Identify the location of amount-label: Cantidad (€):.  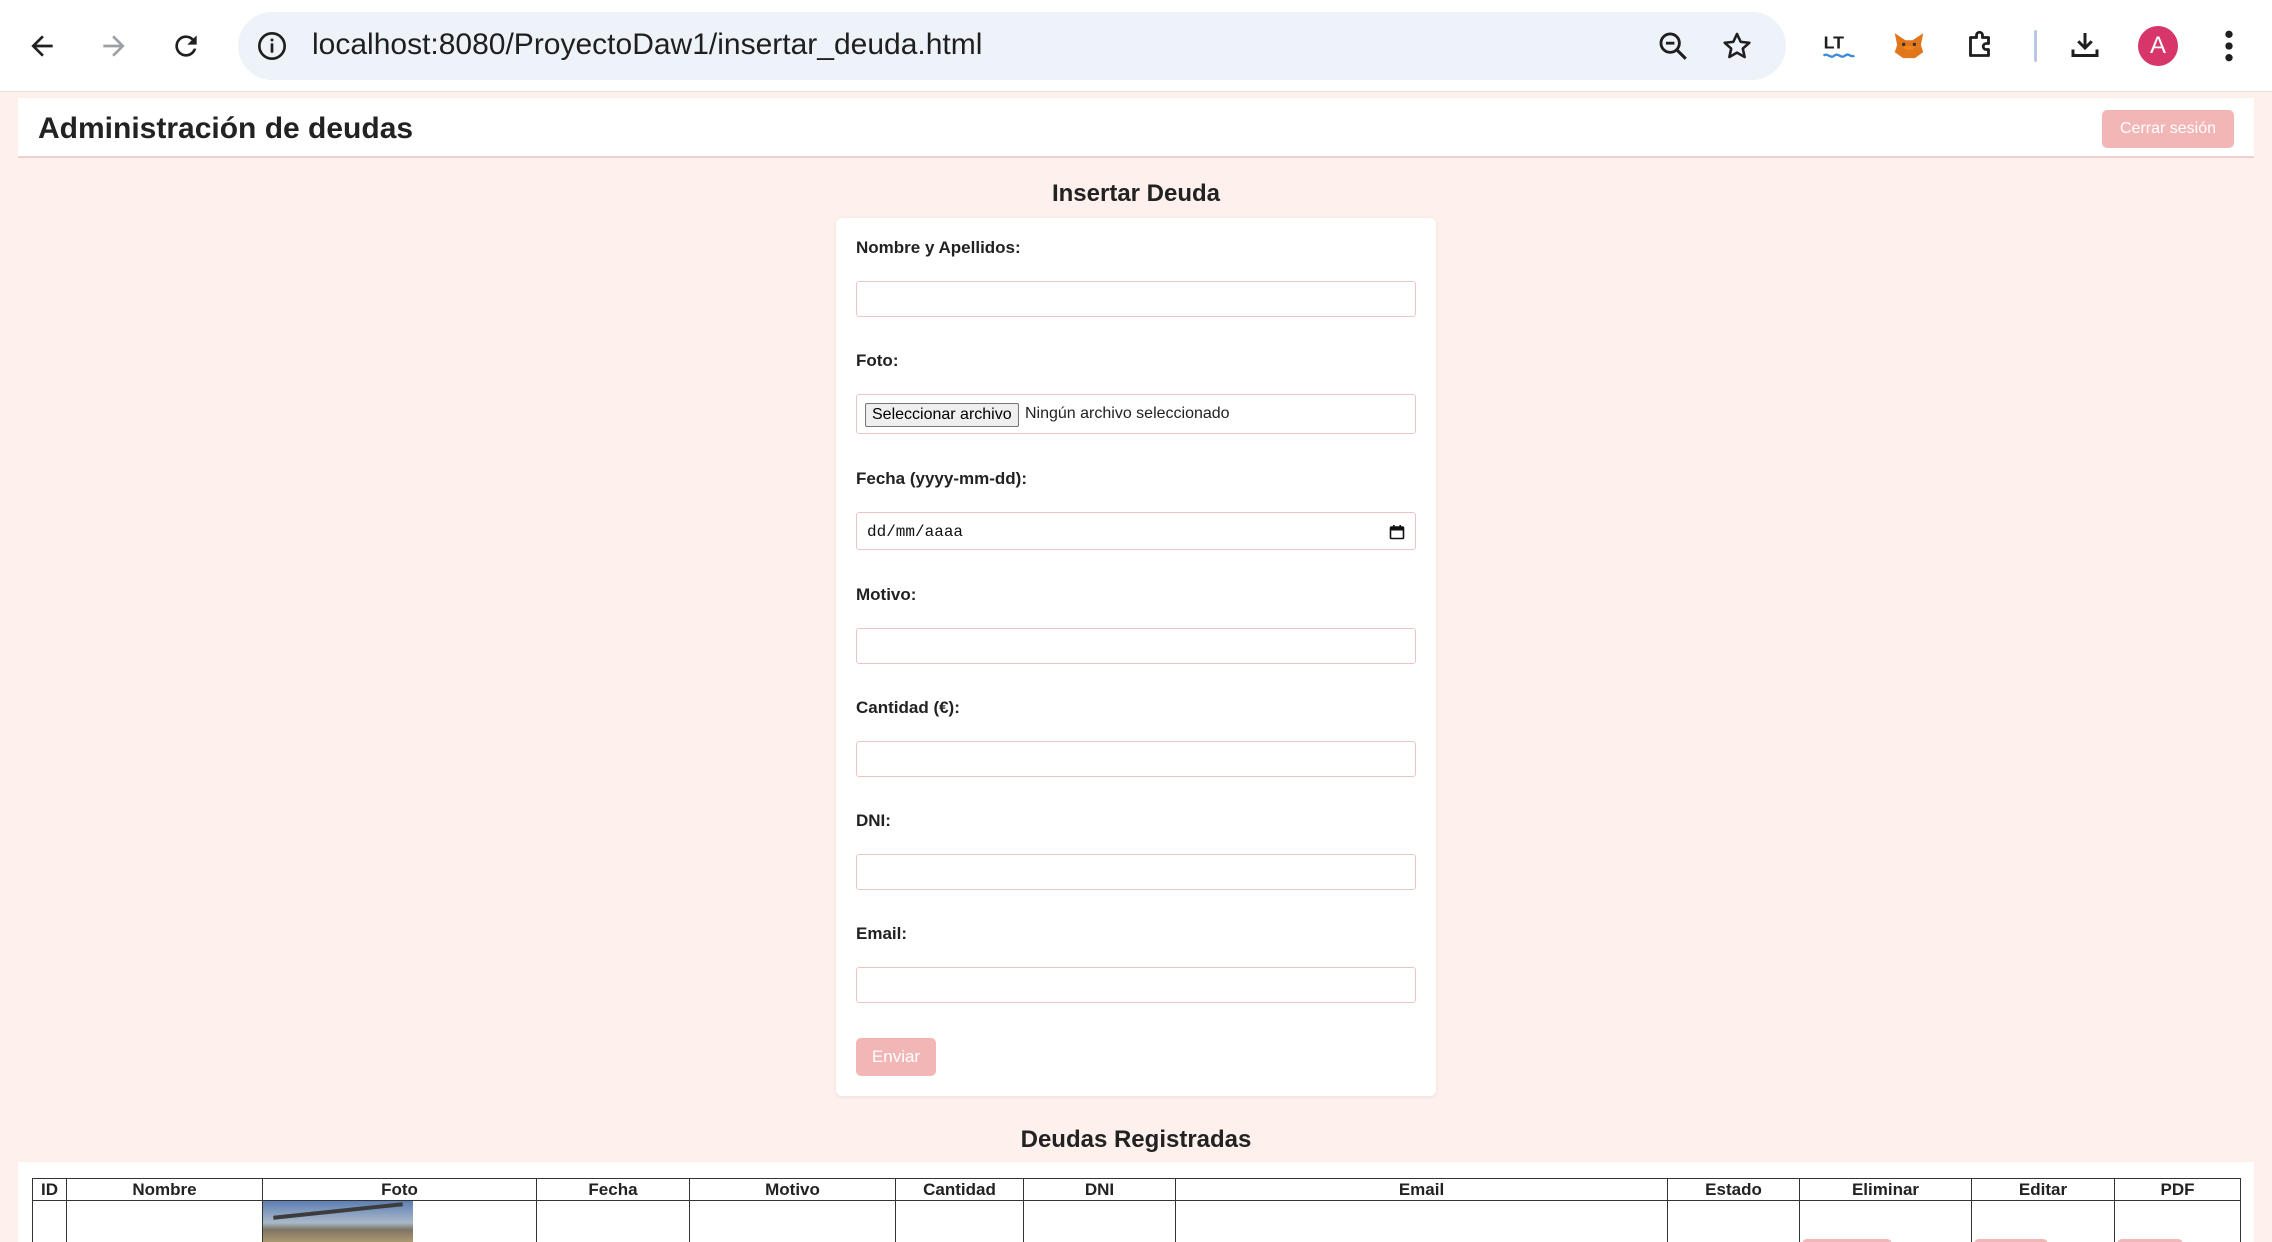
(908, 707).